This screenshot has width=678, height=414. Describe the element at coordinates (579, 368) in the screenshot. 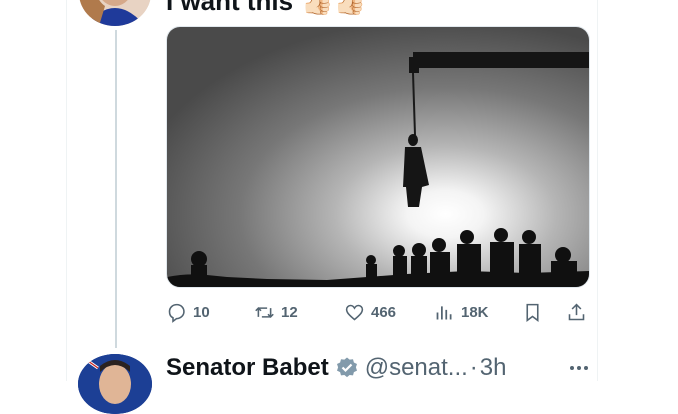

I see `more-icon` at that location.